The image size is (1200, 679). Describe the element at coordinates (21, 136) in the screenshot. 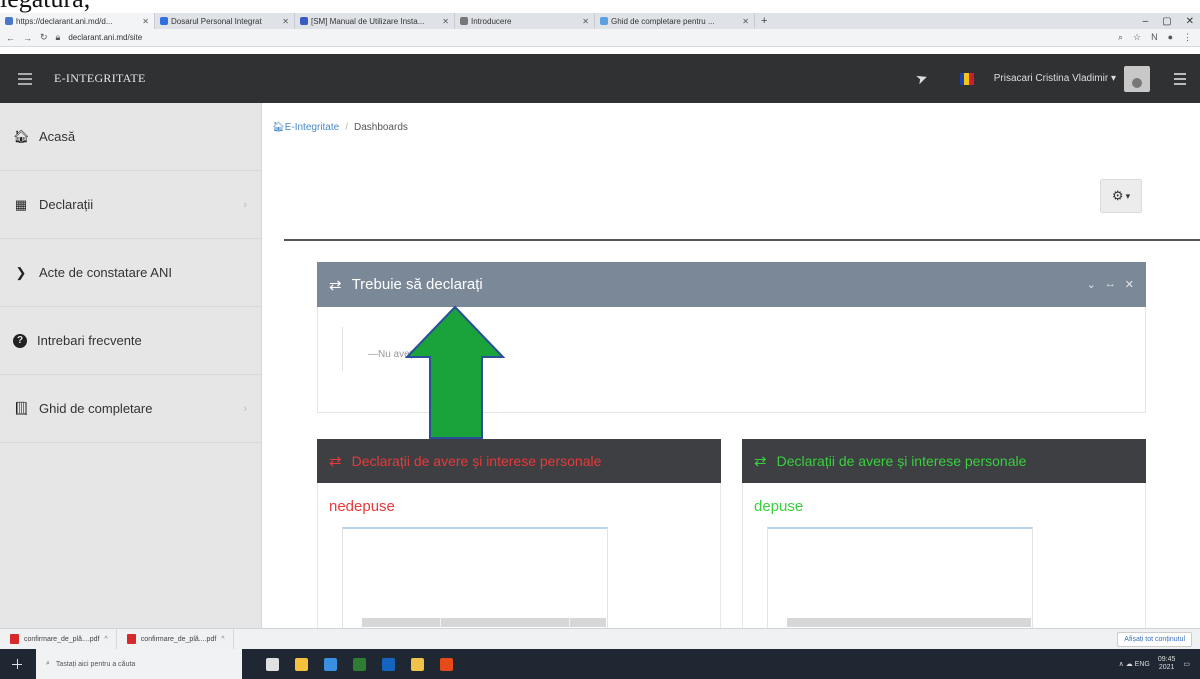

I see `home-icon: 🏠︎` at that location.